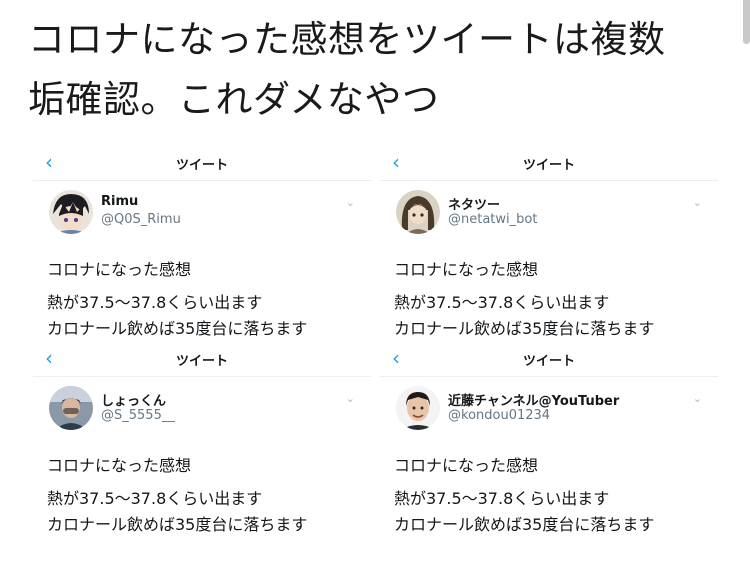  I want to click on headline-line-1: コロナになった感想をツイートは複数, so click(347, 39).